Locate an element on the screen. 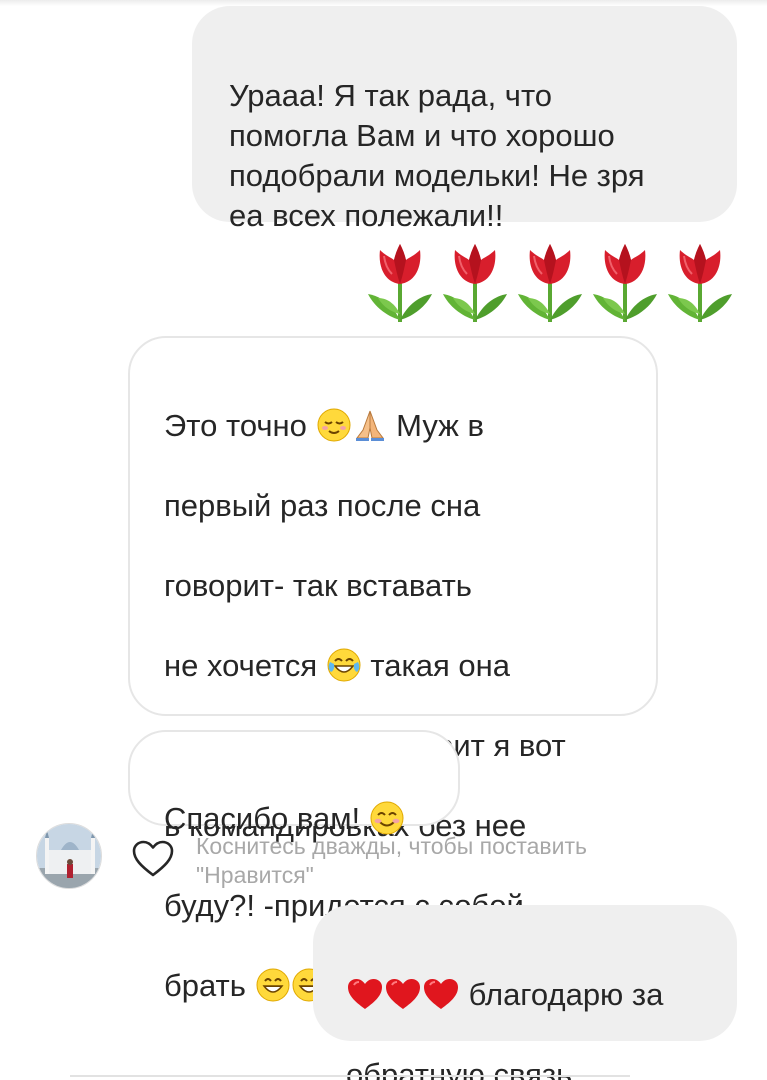 The image size is (767, 1080). heart-outline-icon is located at coordinates (153, 859).